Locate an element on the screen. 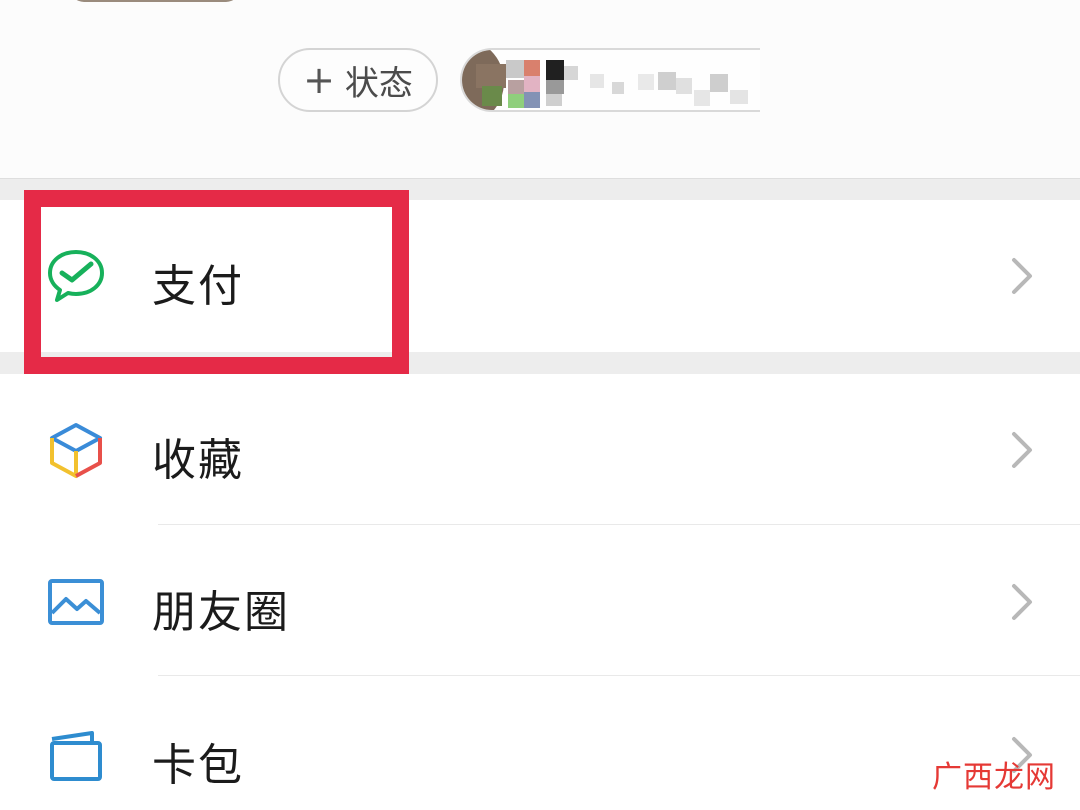 The width and height of the screenshot is (1080, 810). highlight-box is located at coordinates (216, 282).